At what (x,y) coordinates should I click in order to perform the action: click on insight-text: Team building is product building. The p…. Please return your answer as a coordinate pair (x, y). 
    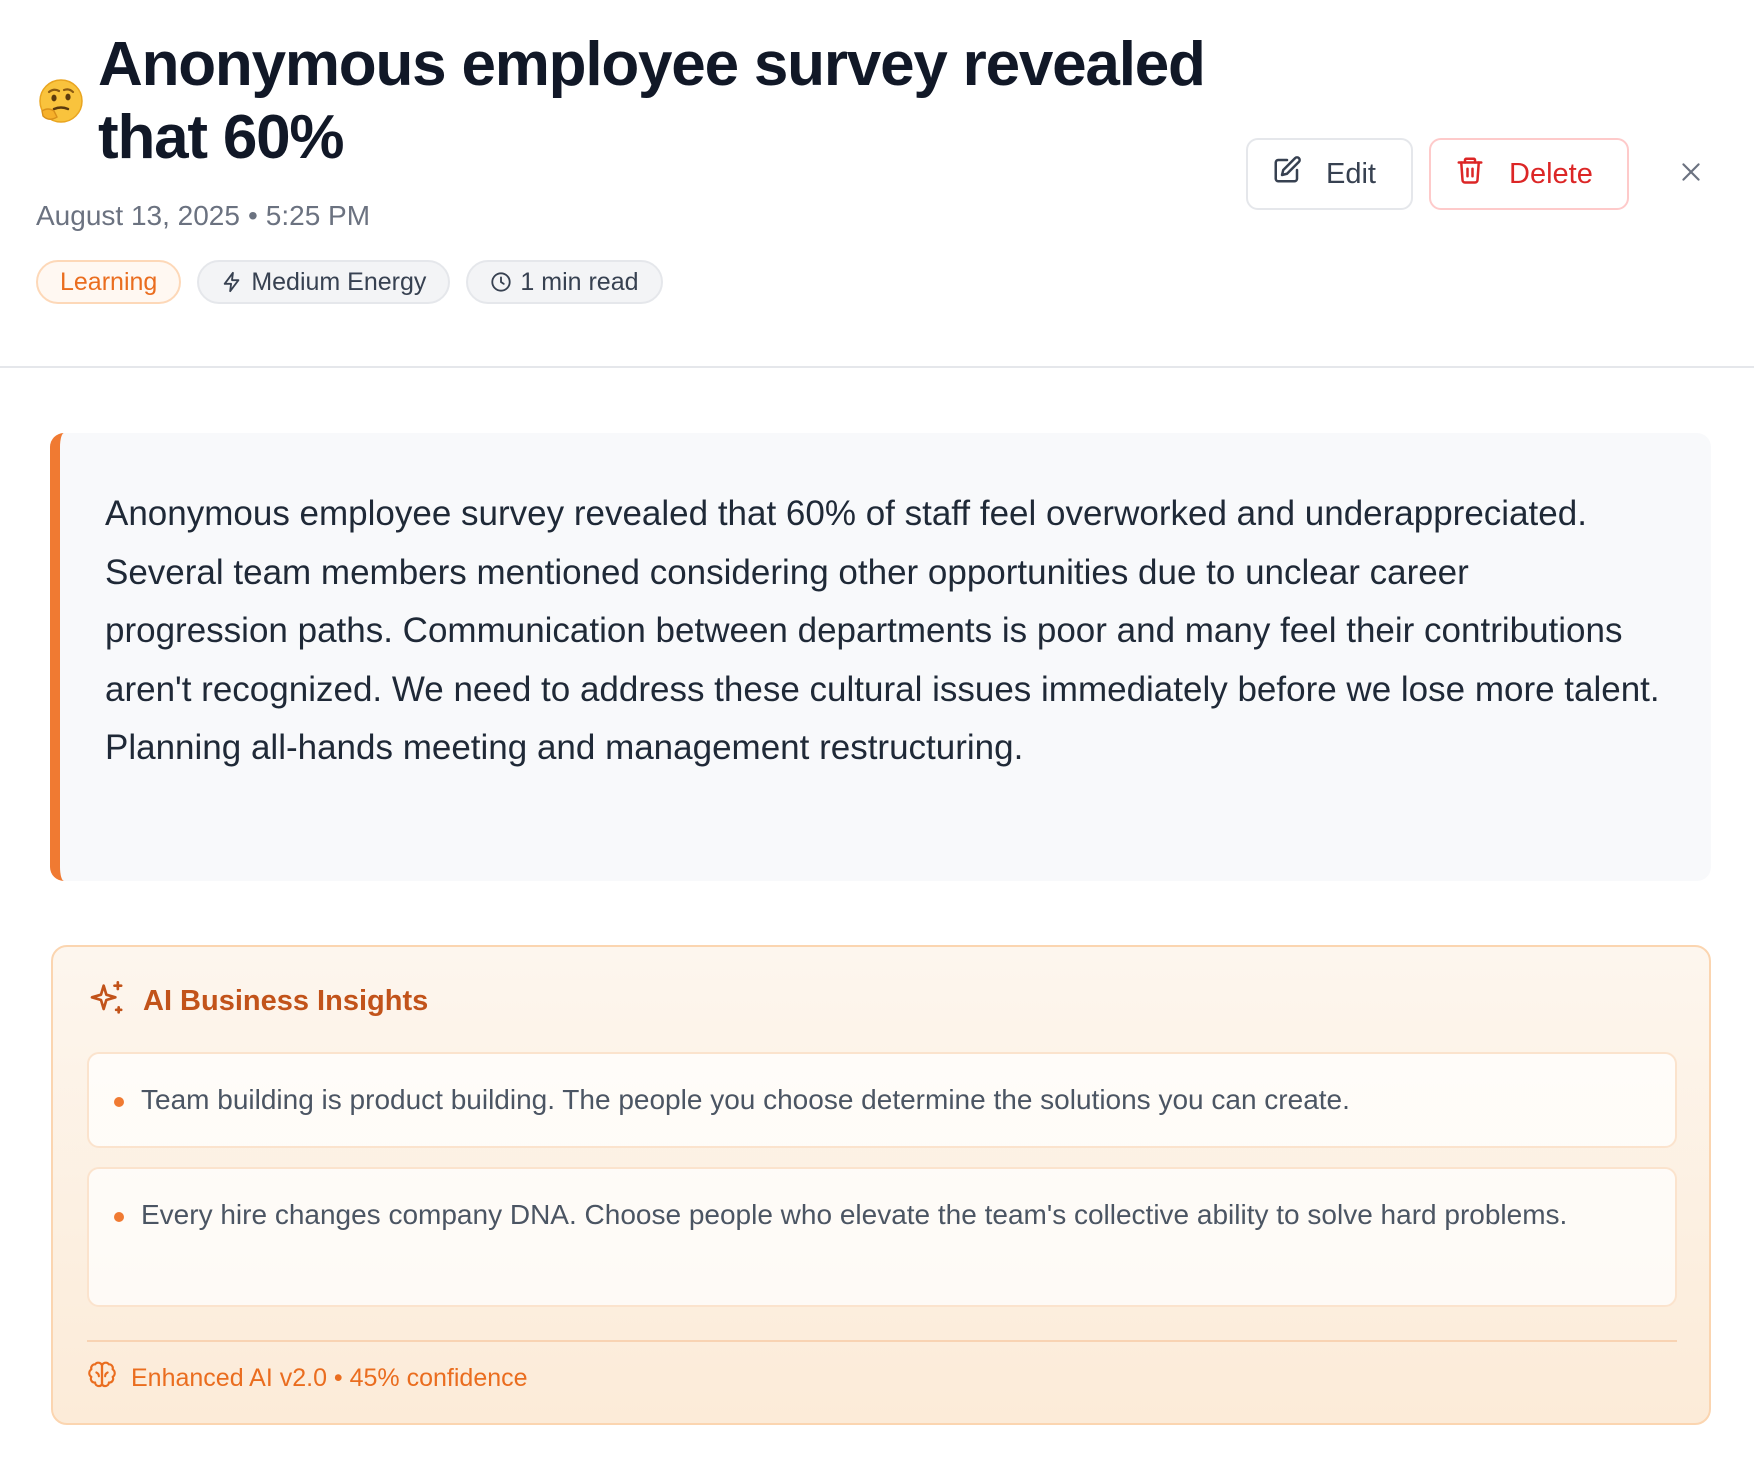
    Looking at the image, I should click on (745, 1099).